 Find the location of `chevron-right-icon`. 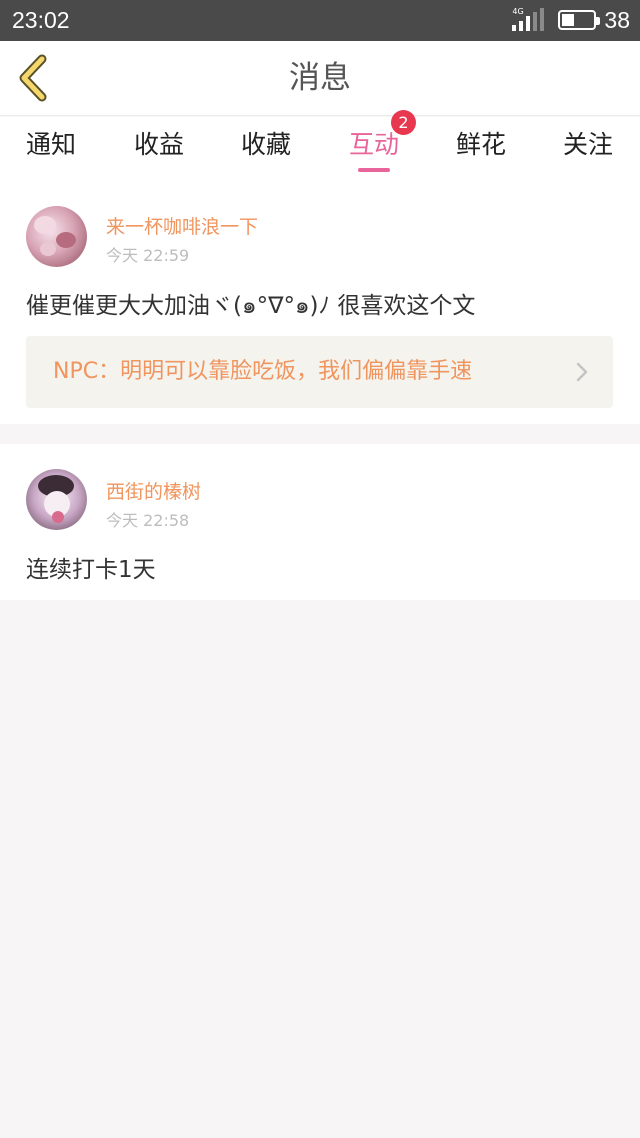

chevron-right-icon is located at coordinates (582, 372).